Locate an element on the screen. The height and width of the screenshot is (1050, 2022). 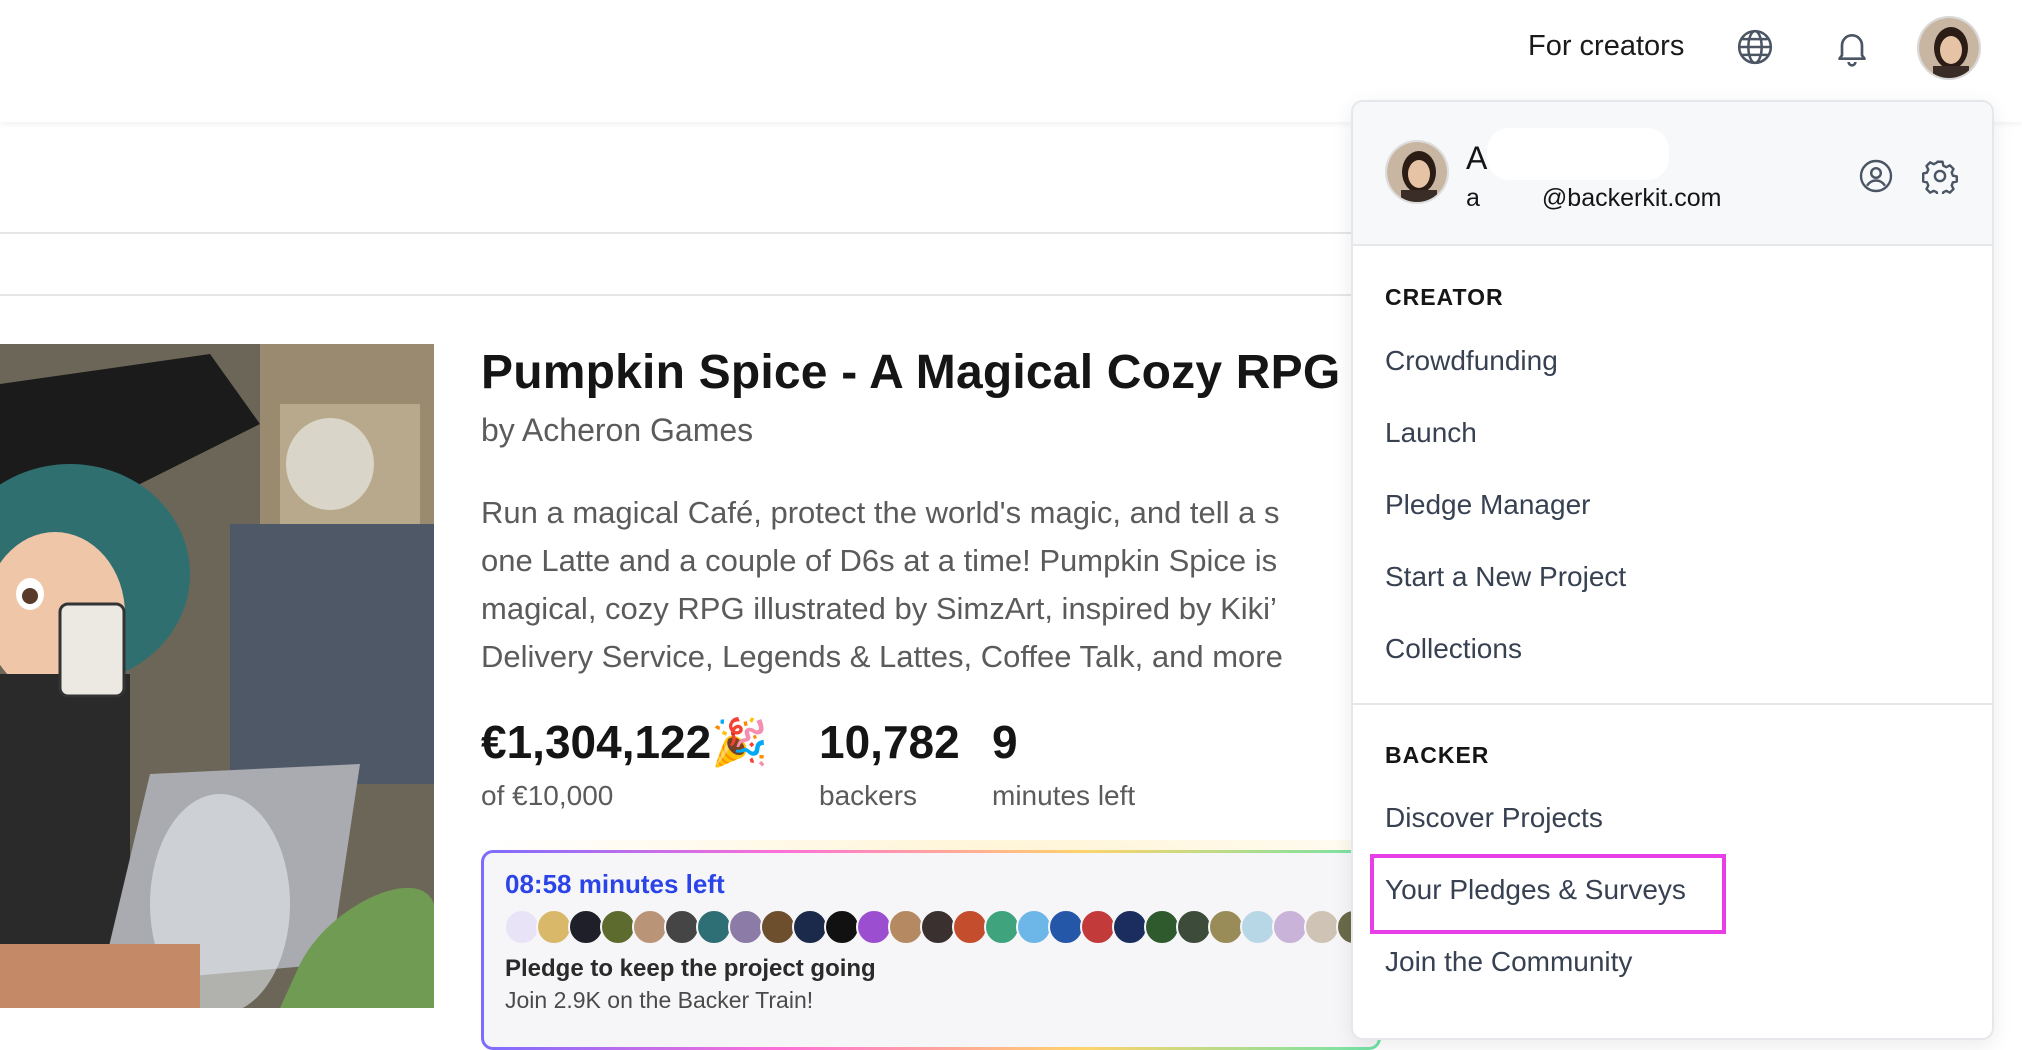
menu-item-join-community: Join the Community is located at coordinates (1508, 962).